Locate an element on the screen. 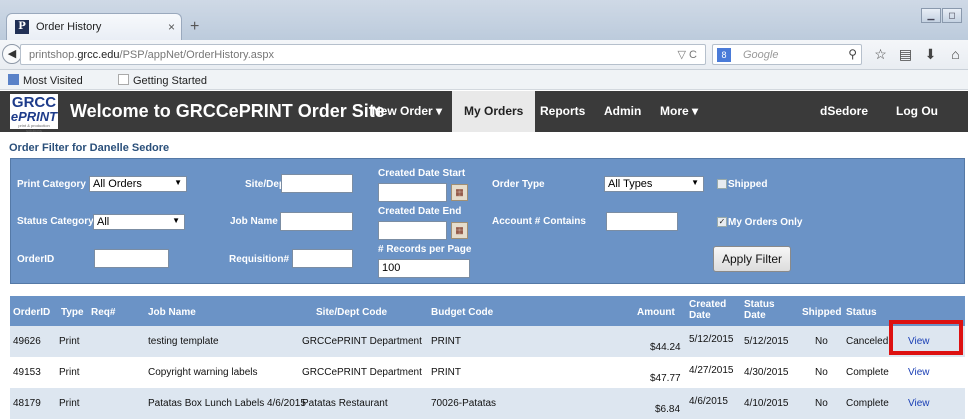 This screenshot has height=419, width=968. cell-job-name: Copyright warning labels is located at coordinates (203, 372).